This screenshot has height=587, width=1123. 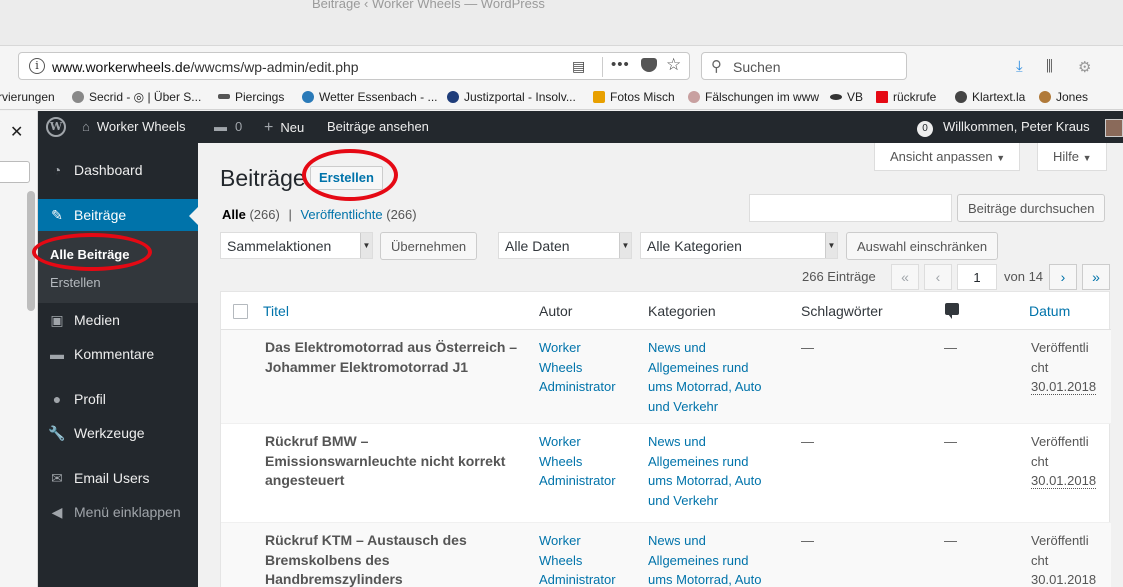 What do you see at coordinates (906, 97) in the screenshot?
I see `bookmark-item: rückrufe` at bounding box center [906, 97].